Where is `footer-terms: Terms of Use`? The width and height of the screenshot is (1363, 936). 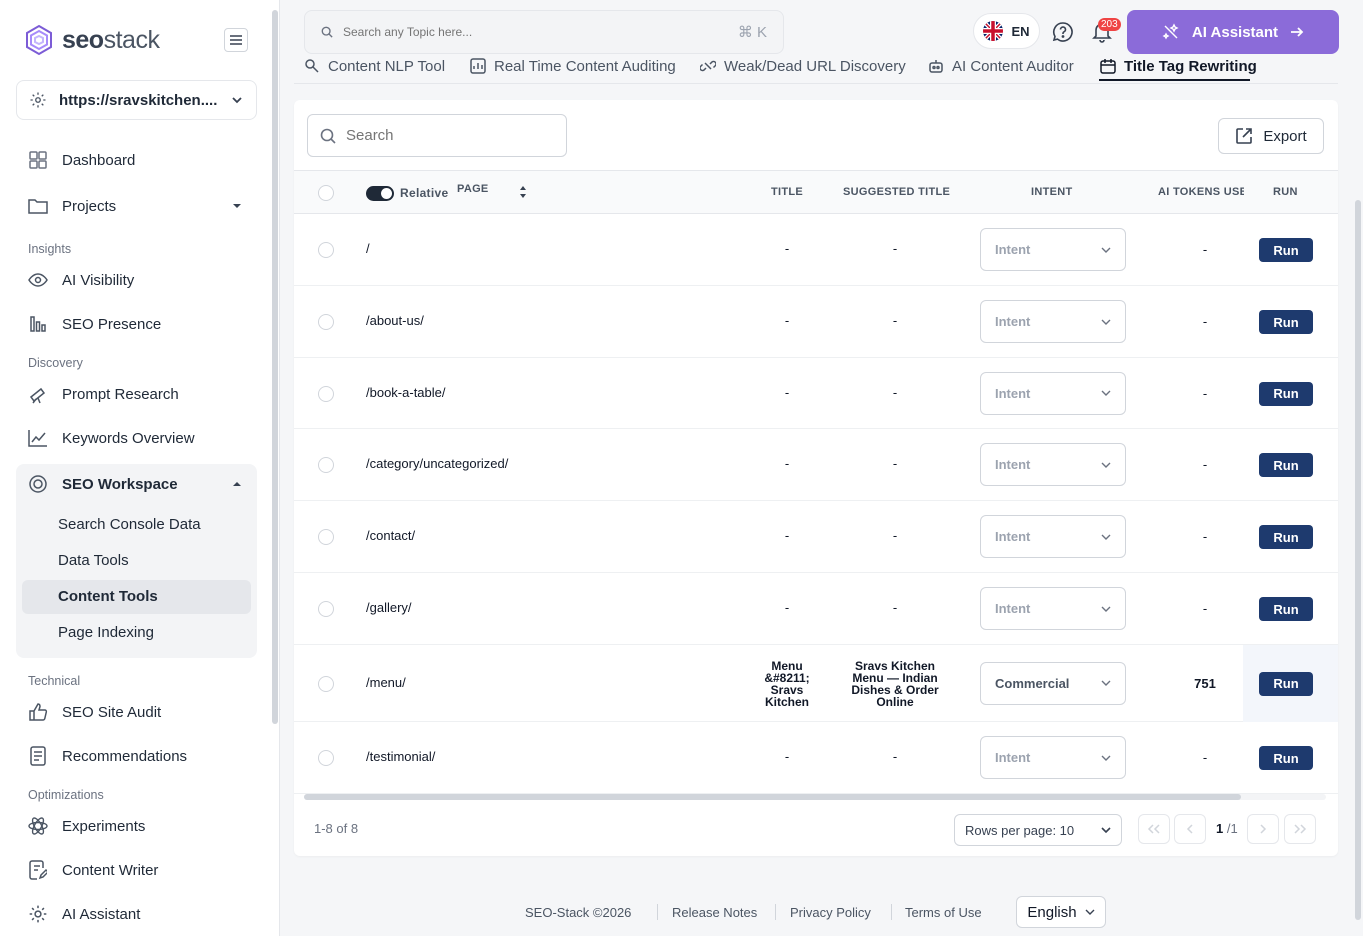
footer-terms: Terms of Use is located at coordinates (943, 912).